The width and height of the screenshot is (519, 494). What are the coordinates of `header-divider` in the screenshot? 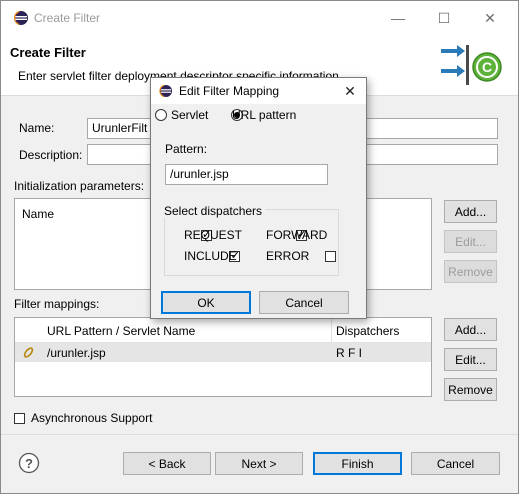 It's located at (331, 330).